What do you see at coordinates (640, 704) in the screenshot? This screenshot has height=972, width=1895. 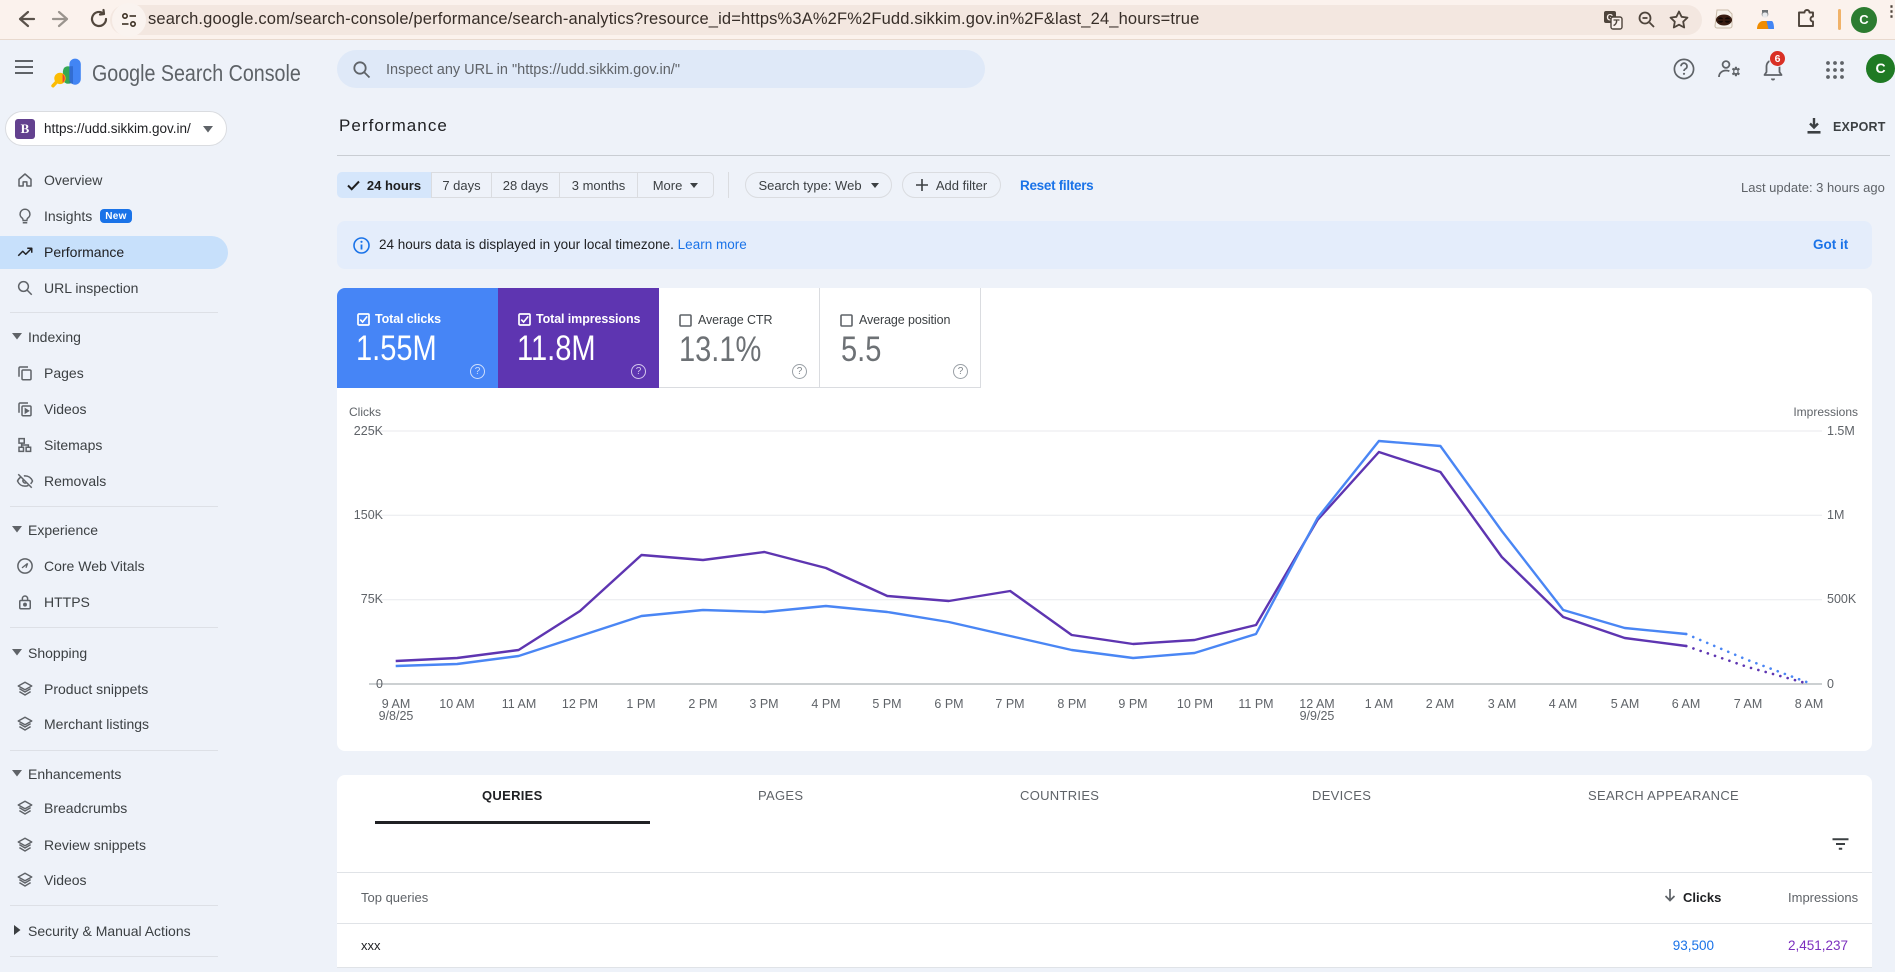 I see `svg-text: 1 PM` at bounding box center [640, 704].